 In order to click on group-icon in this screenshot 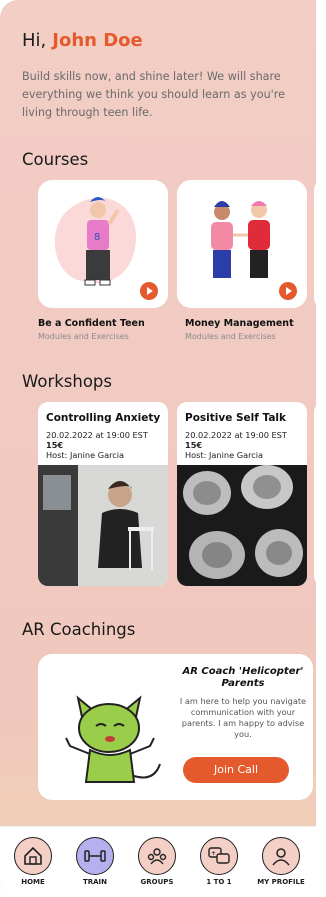, I will do `click(157, 856)`.